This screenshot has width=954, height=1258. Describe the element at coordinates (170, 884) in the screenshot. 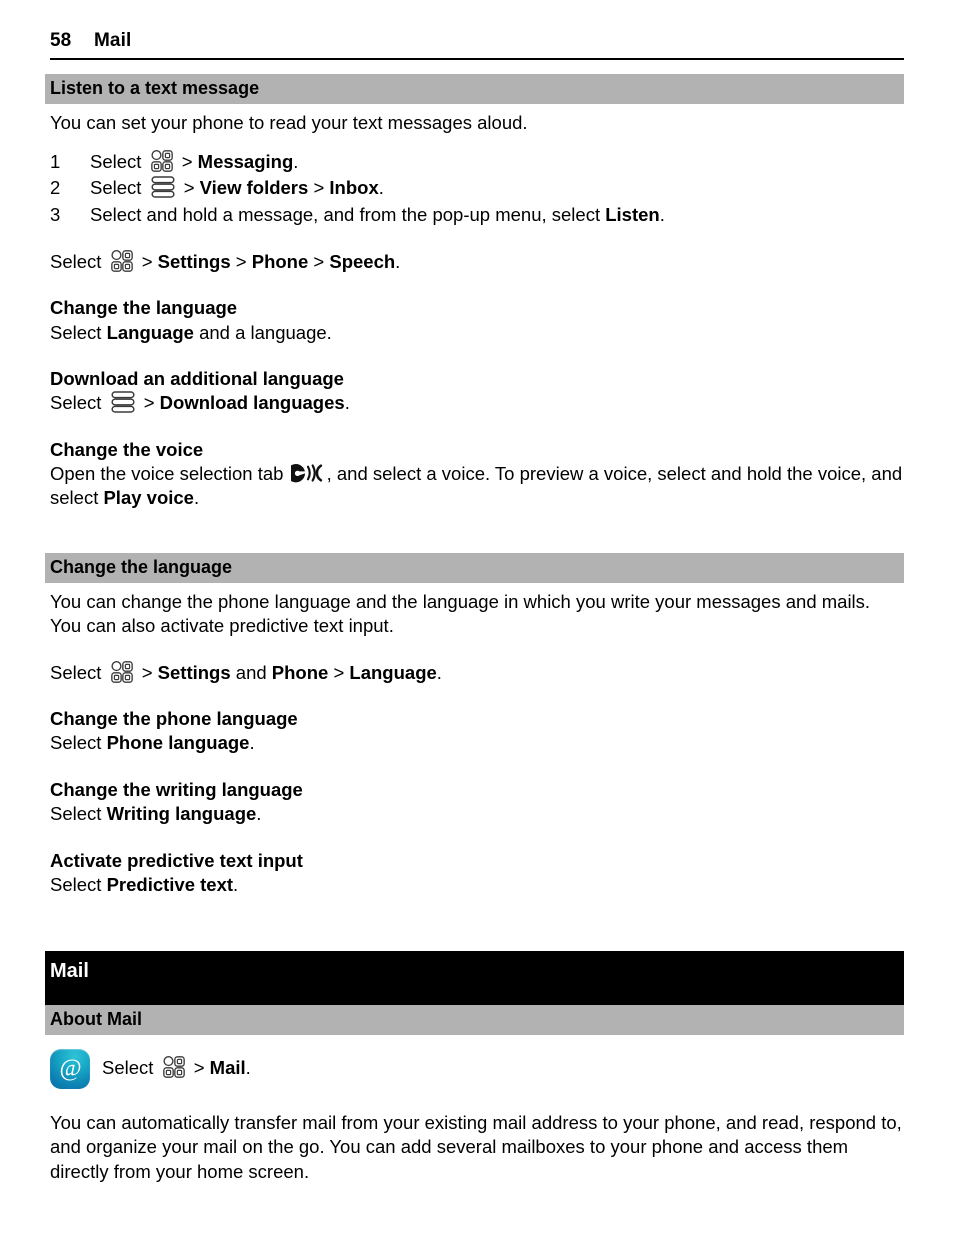

I see `menu-target-predictive-text: Predictive text` at that location.